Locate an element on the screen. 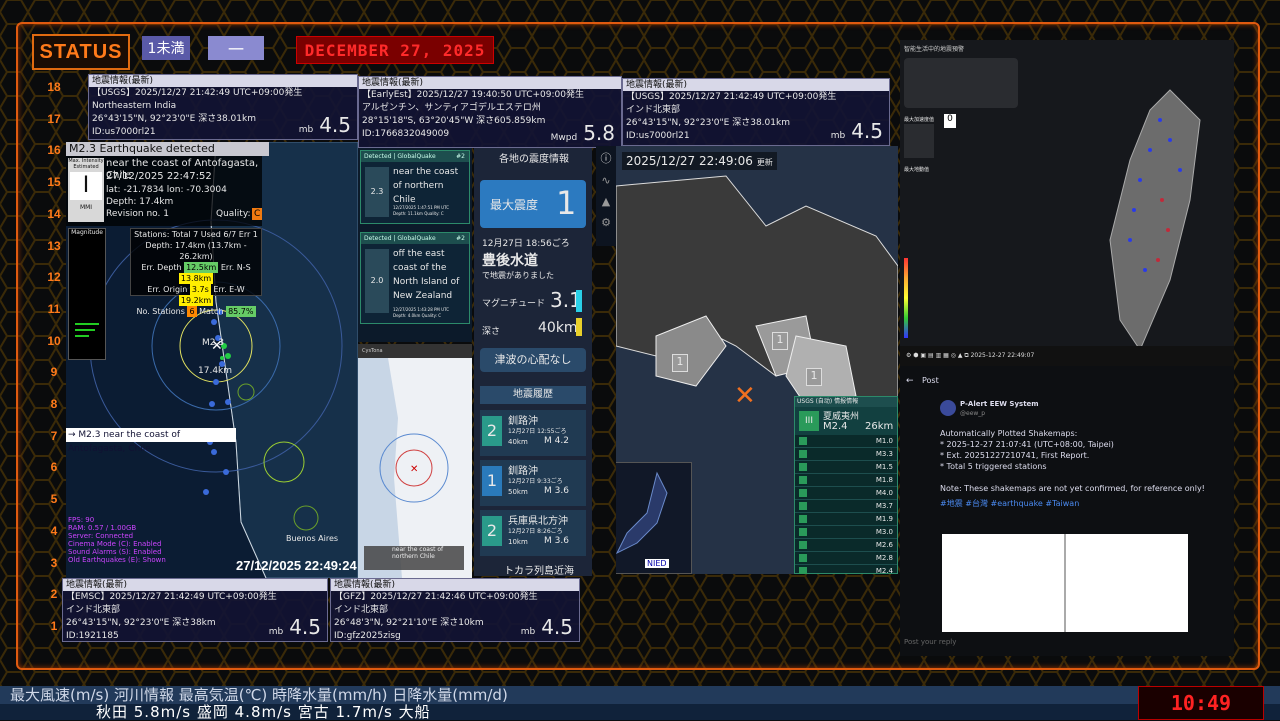  intensity-box: Max. Intensity Estimated I MMI is located at coordinates (86, 190).